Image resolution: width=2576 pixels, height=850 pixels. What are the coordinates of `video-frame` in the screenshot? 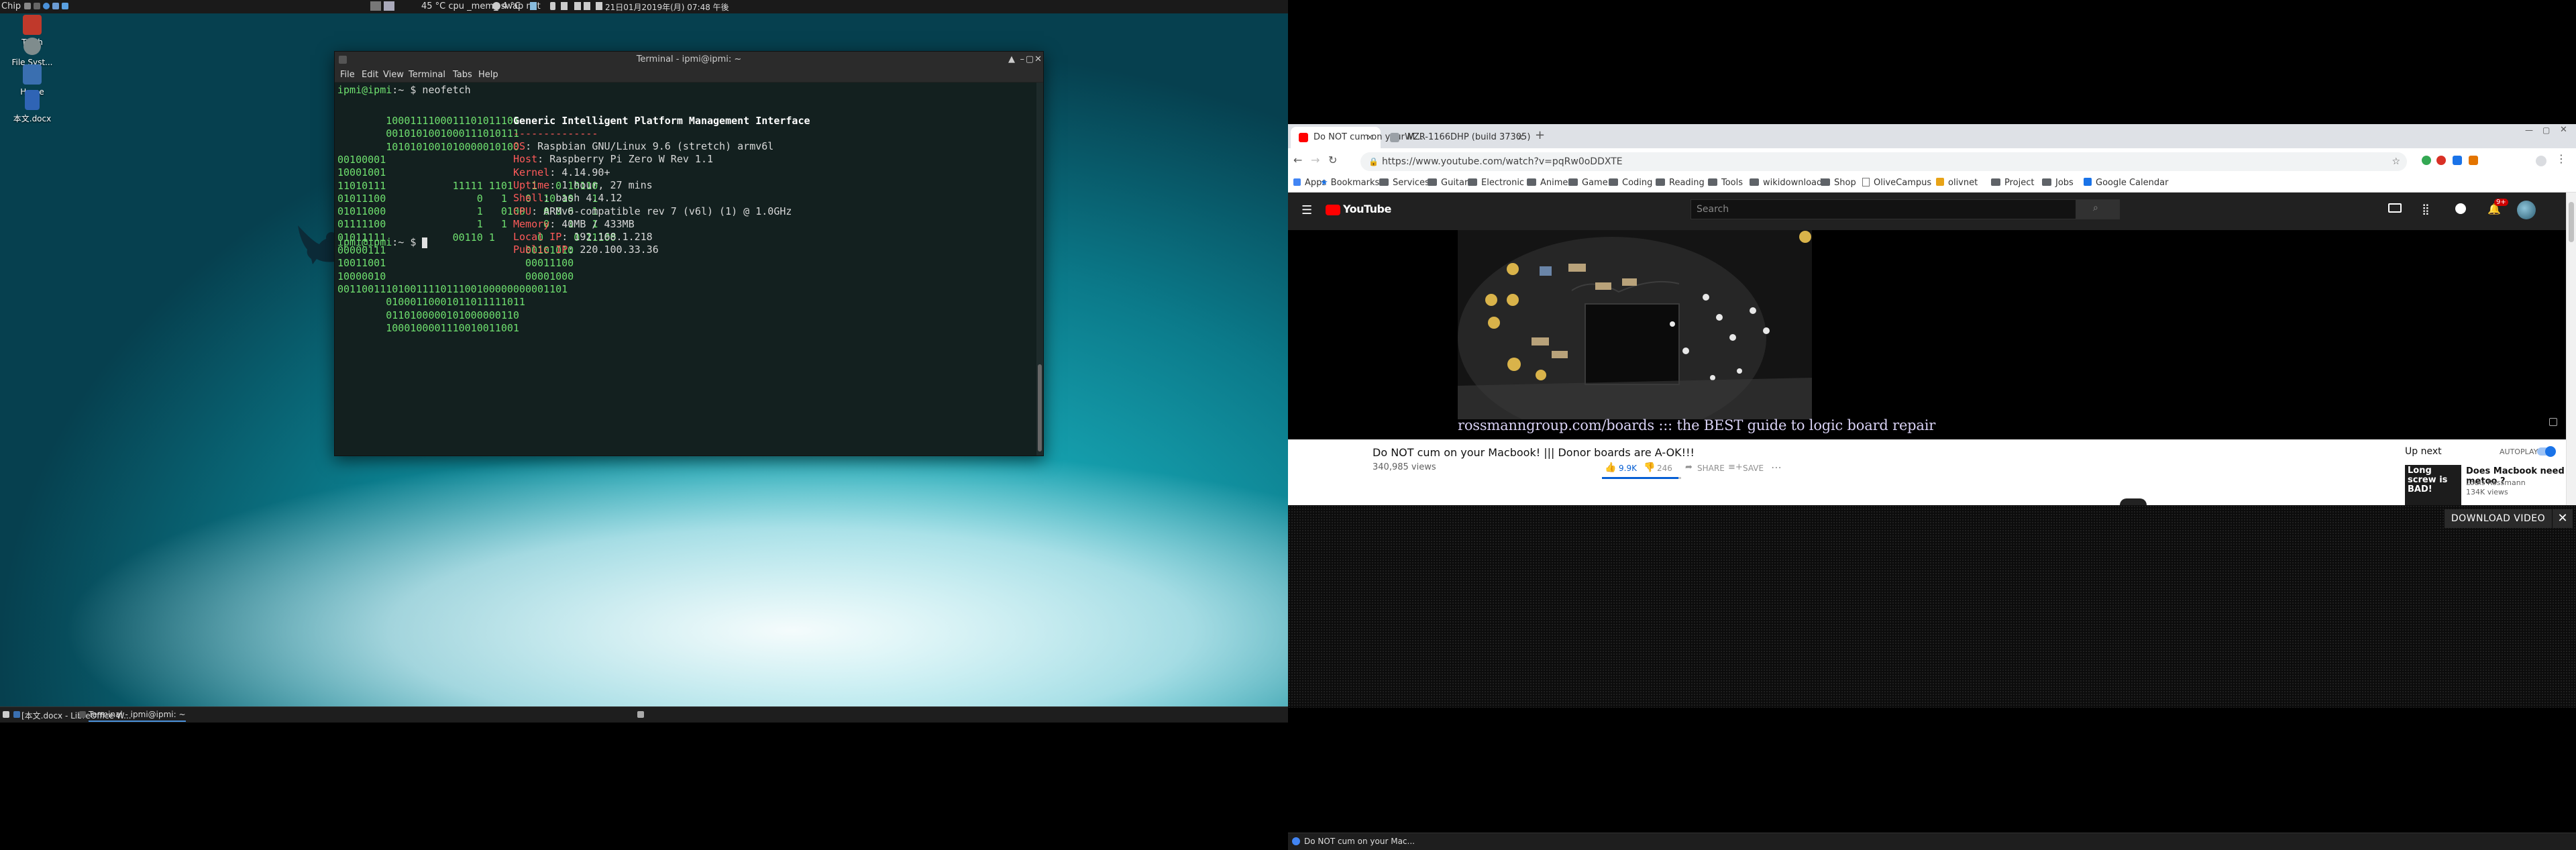 It's located at (1635, 324).